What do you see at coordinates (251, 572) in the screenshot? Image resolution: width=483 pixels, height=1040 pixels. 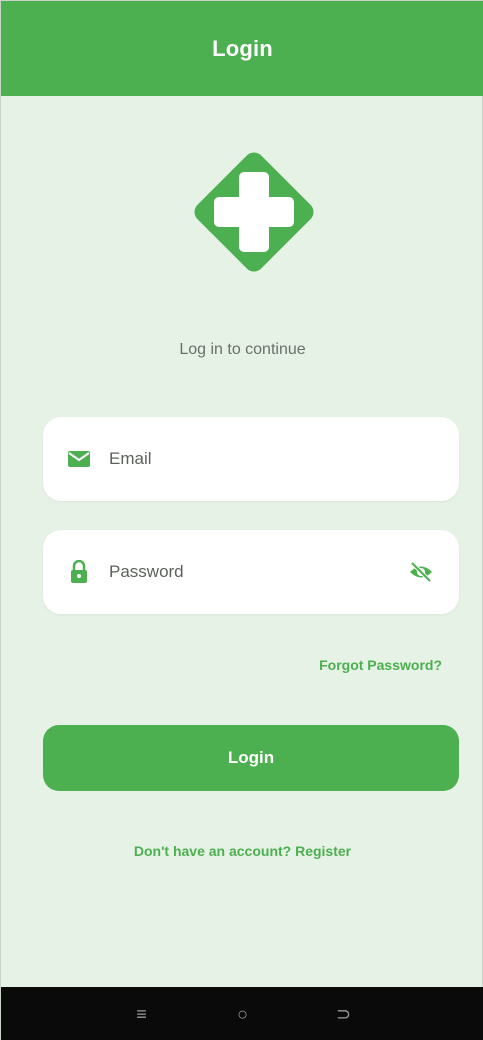 I see `password-field: Password` at bounding box center [251, 572].